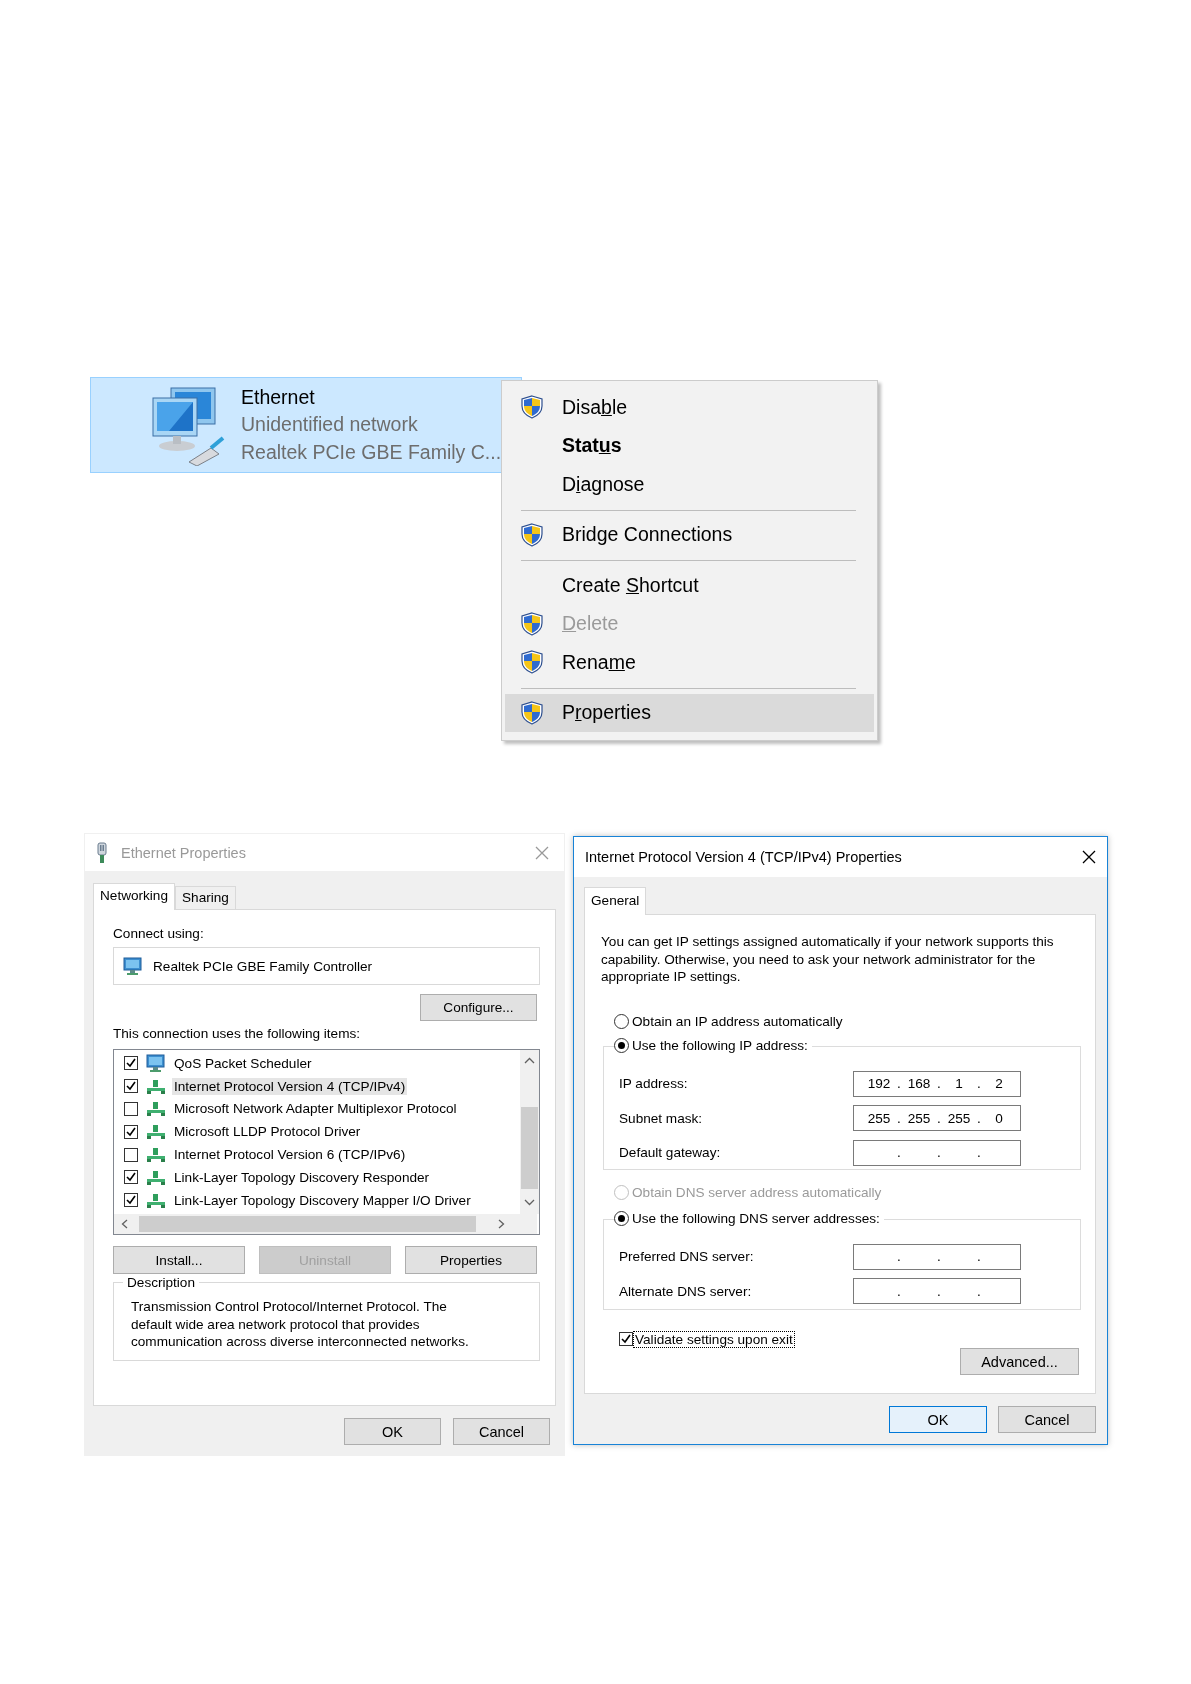 Image resolution: width=1191 pixels, height=1684 pixels. I want to click on ip-address-field: 255 . 255 . 255 . 0, so click(937, 1118).